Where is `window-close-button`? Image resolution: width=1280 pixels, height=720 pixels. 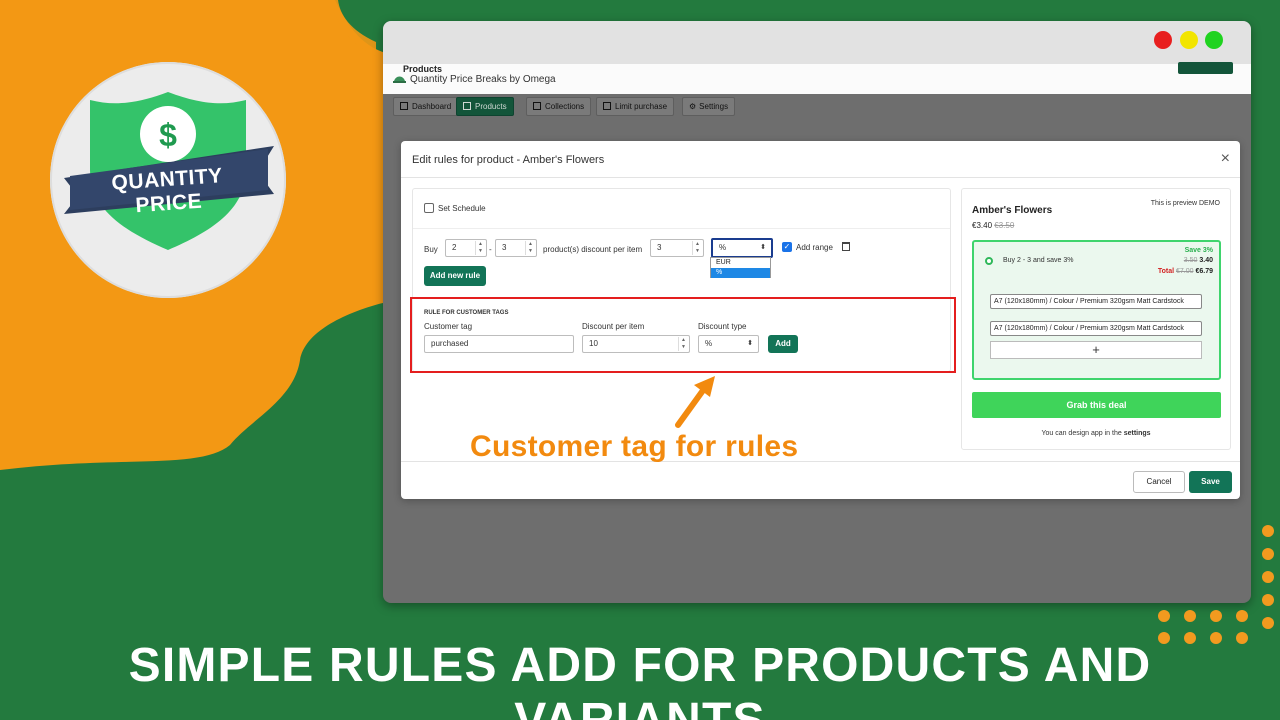
window-close-button is located at coordinates (1163, 40).